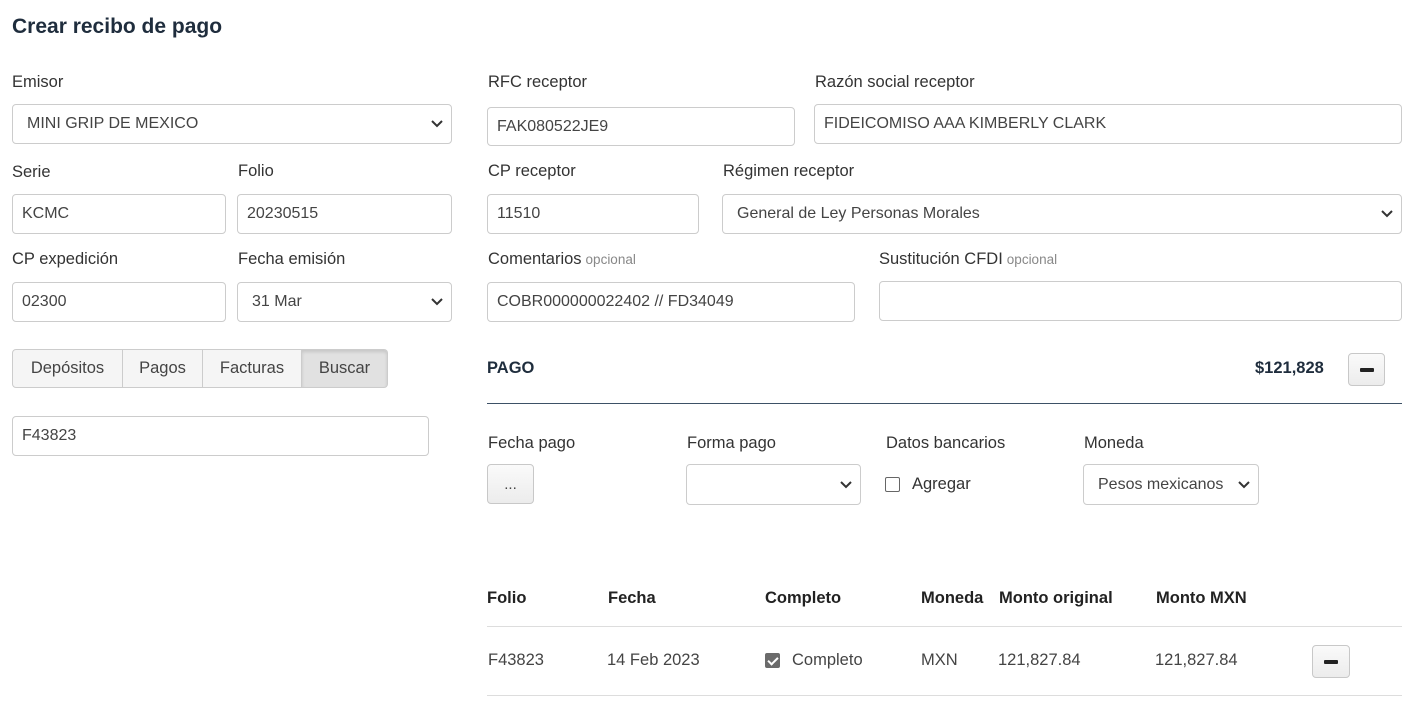 Image resolution: width=1414 pixels, height=724 pixels. I want to click on tab-buscar: Buscar, so click(345, 368).